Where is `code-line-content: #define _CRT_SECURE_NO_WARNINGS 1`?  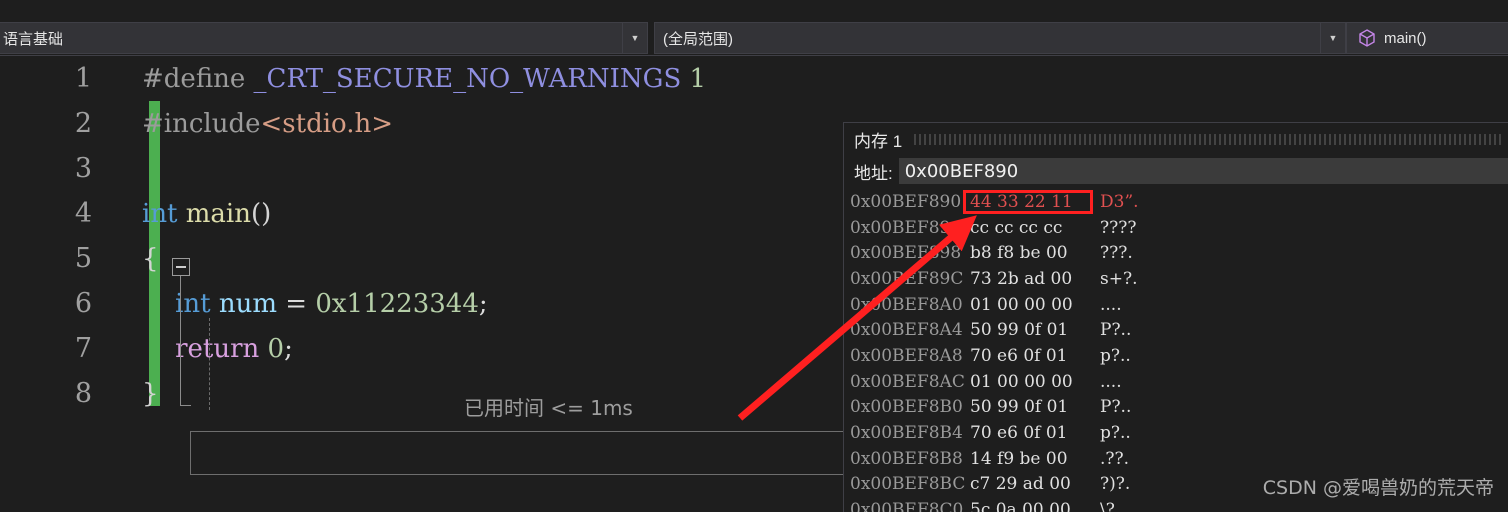
code-line-content: #define _CRT_SECURE_NO_WARNINGS 1 is located at coordinates (424, 79).